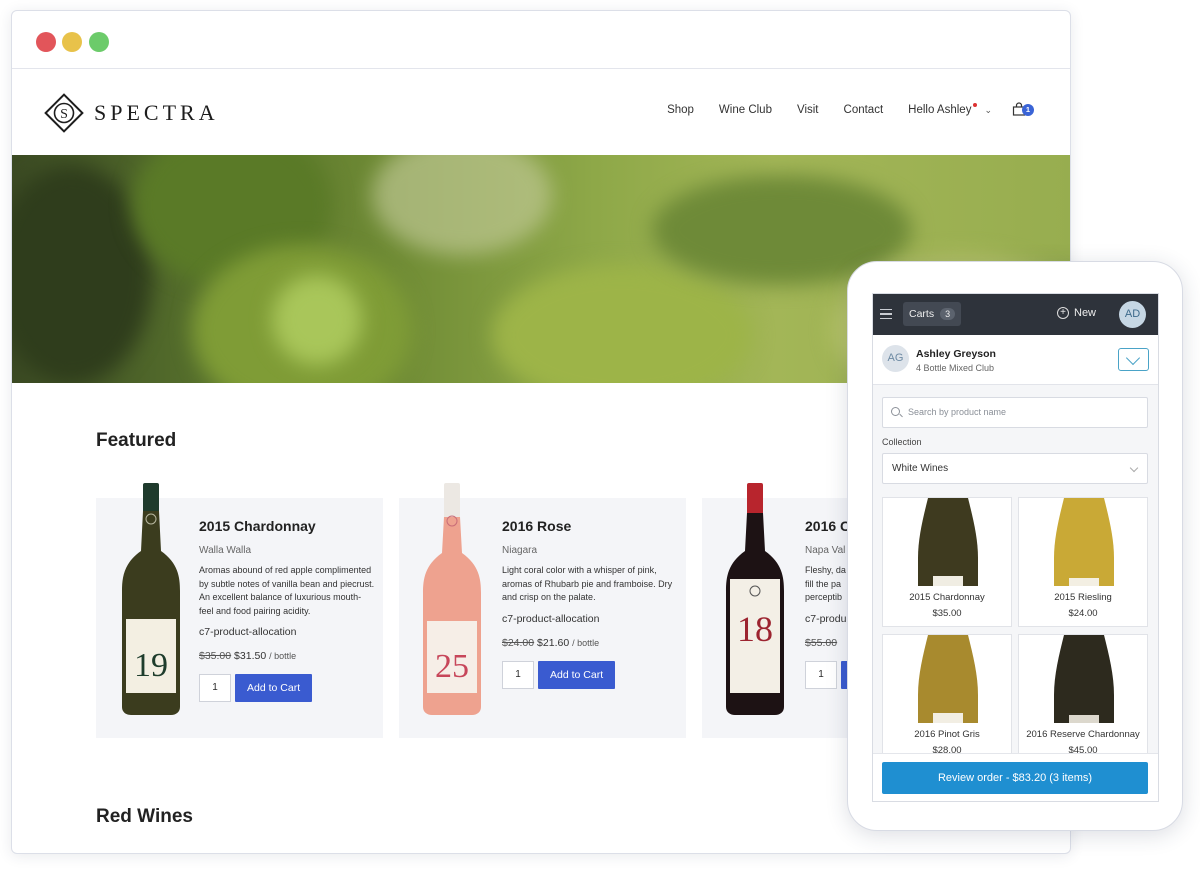  I want to click on product-description: Fleshy, da fill the pa perceptib, so click(825, 583).